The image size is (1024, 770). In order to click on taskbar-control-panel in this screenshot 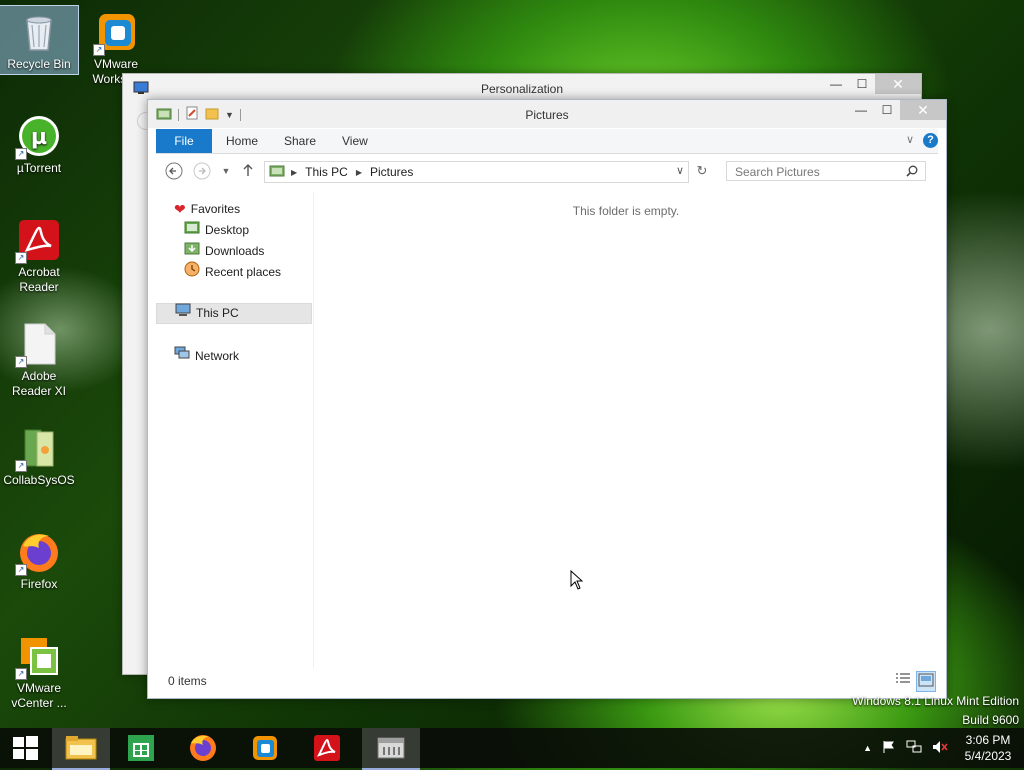, I will do `click(391, 749)`.